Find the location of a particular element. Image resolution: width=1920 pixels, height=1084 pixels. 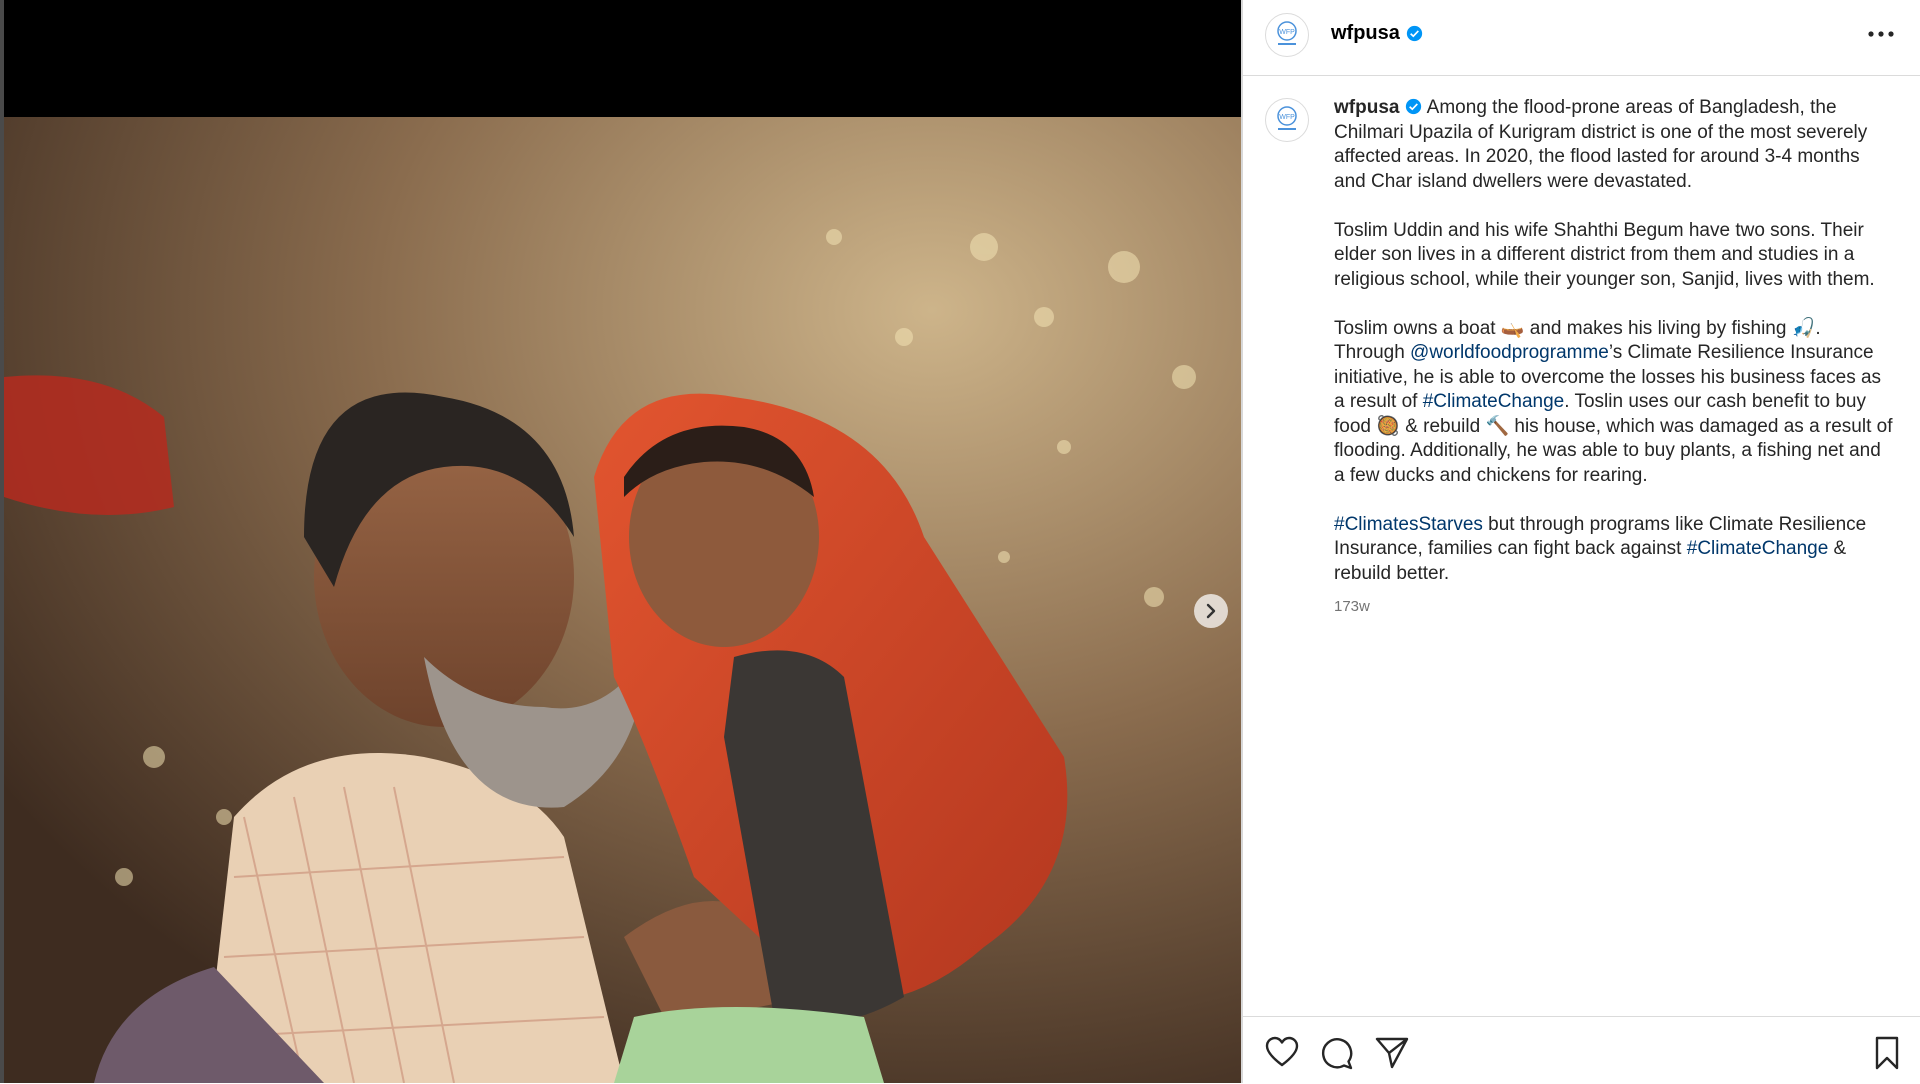

hashtag-link: #ClimatesStarves is located at coordinates (1408, 524).